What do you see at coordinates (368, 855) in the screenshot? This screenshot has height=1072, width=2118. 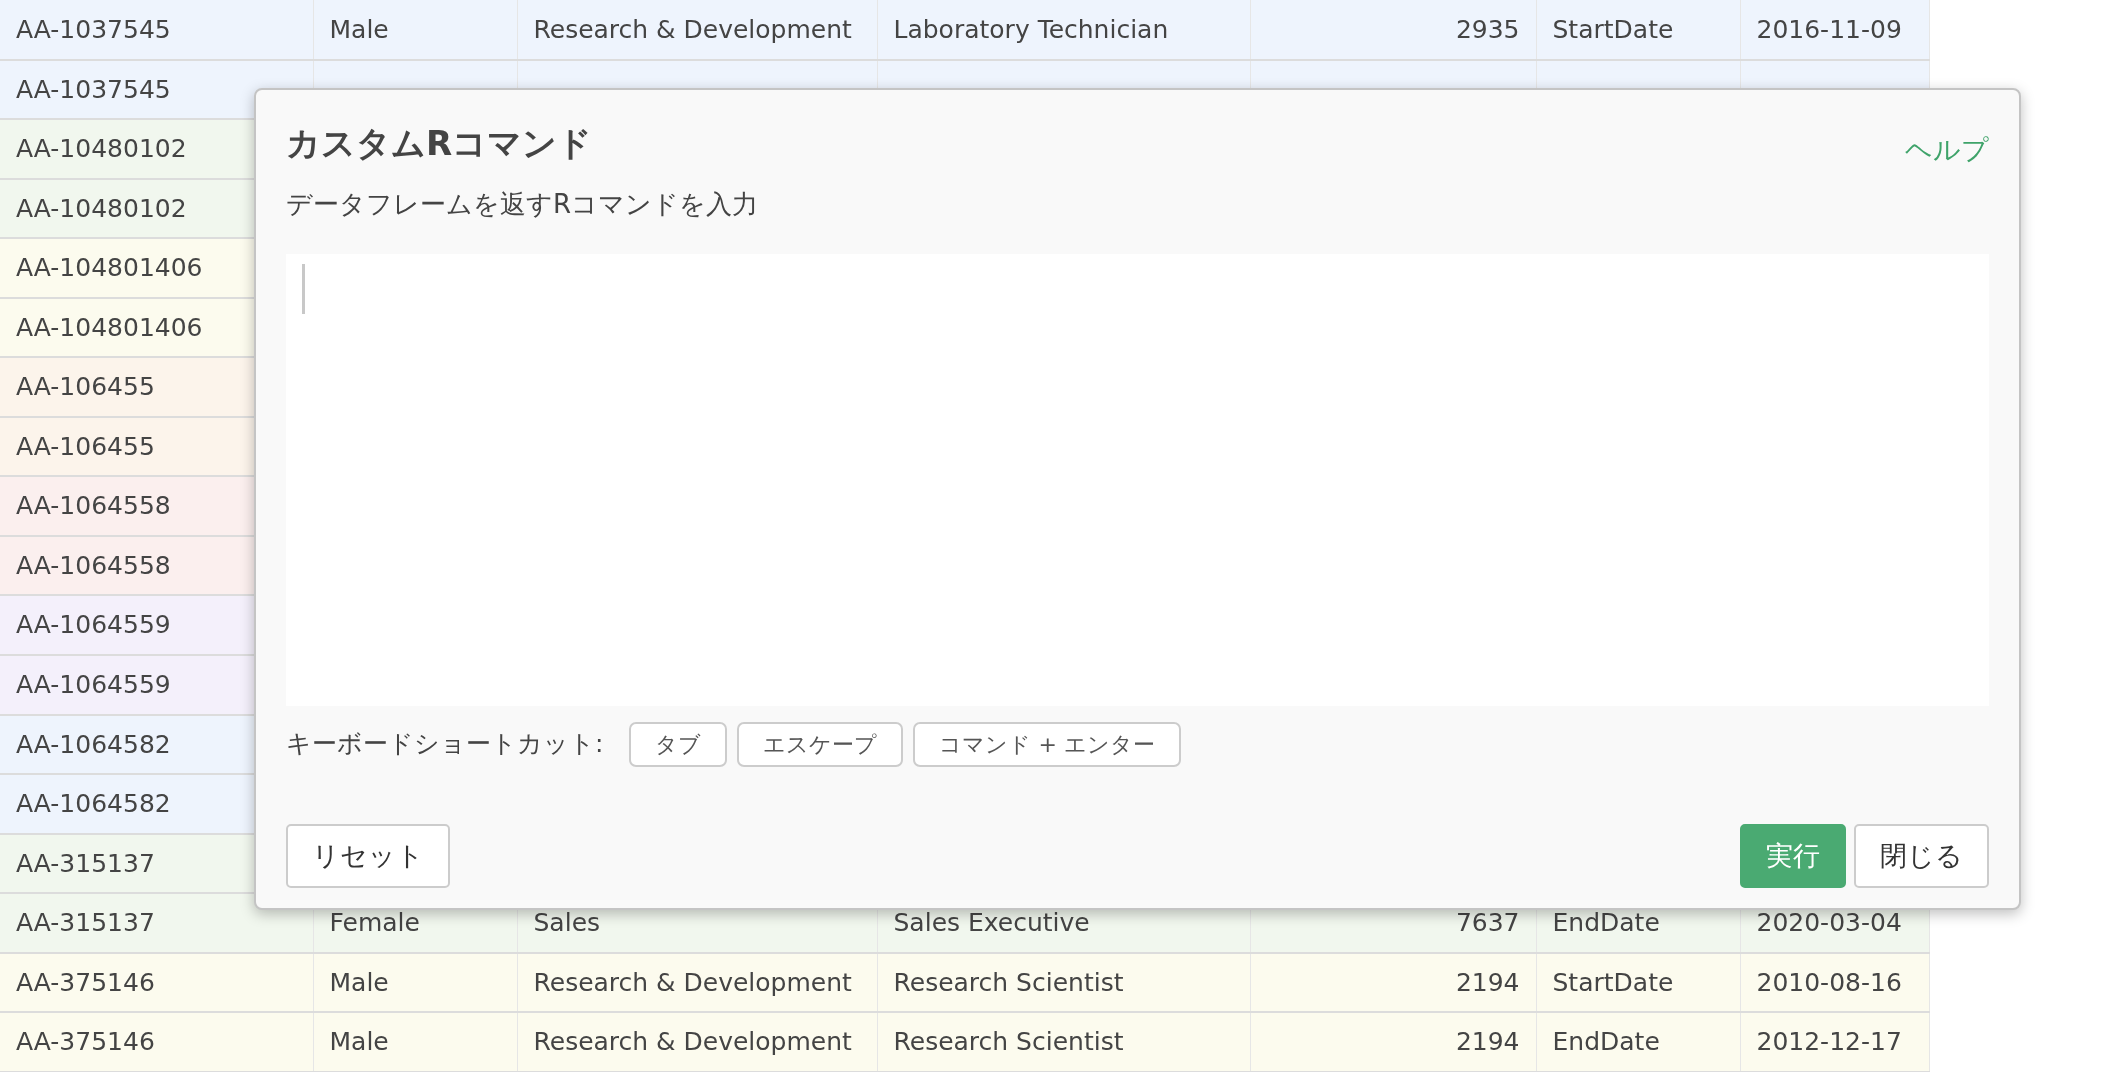 I see `dialog-button: リセット` at bounding box center [368, 855].